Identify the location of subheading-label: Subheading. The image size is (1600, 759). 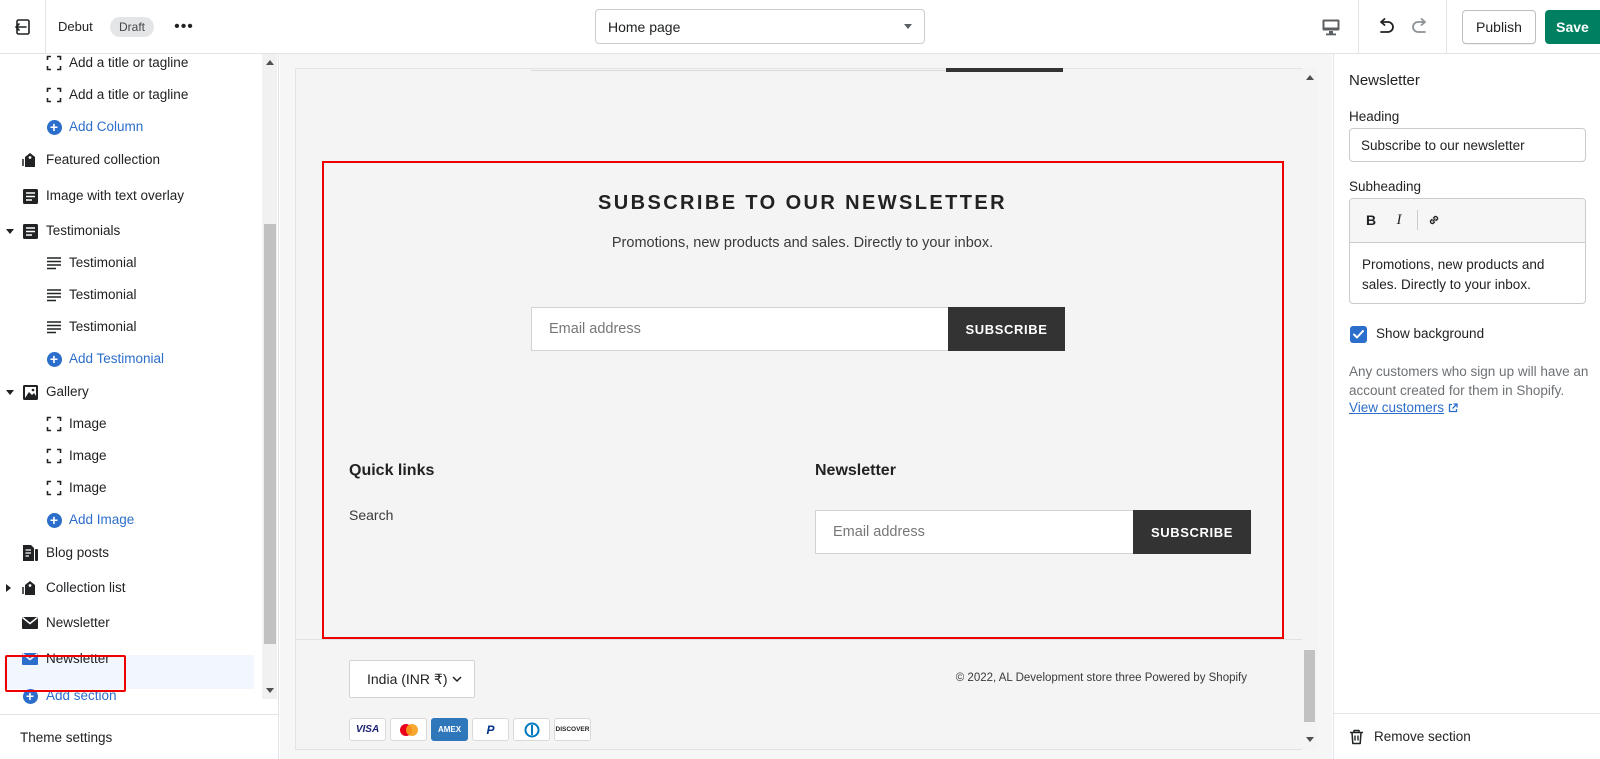
(1385, 186).